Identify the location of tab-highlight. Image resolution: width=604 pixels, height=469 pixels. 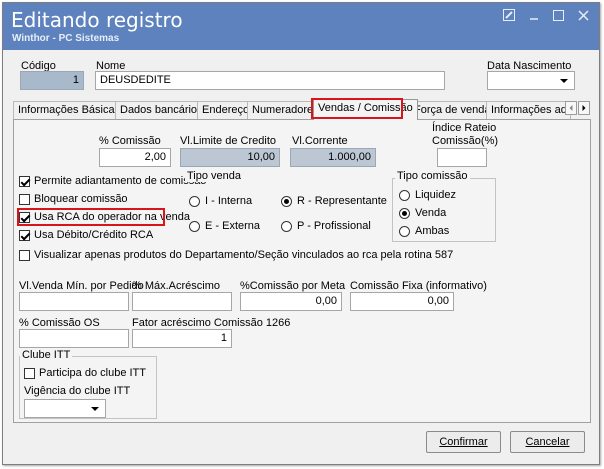
(357, 108).